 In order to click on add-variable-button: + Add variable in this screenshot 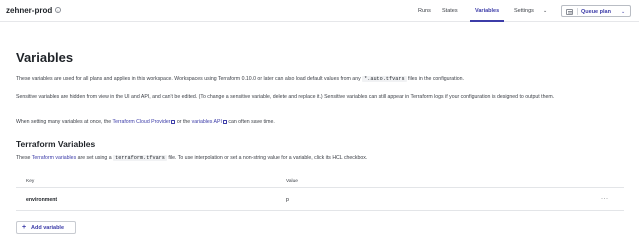, I will do `click(46, 227)`.